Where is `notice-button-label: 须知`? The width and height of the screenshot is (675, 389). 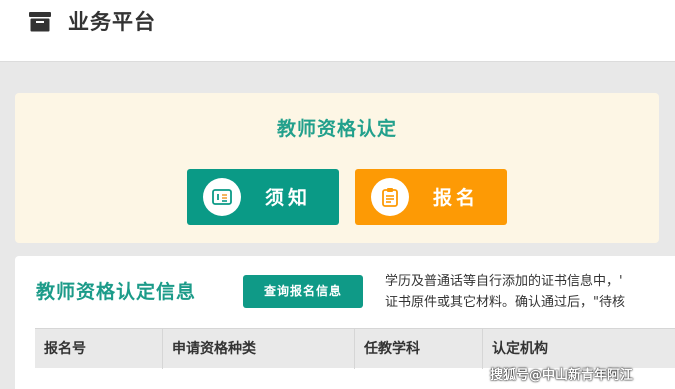 notice-button-label: 须知 is located at coordinates (288, 198).